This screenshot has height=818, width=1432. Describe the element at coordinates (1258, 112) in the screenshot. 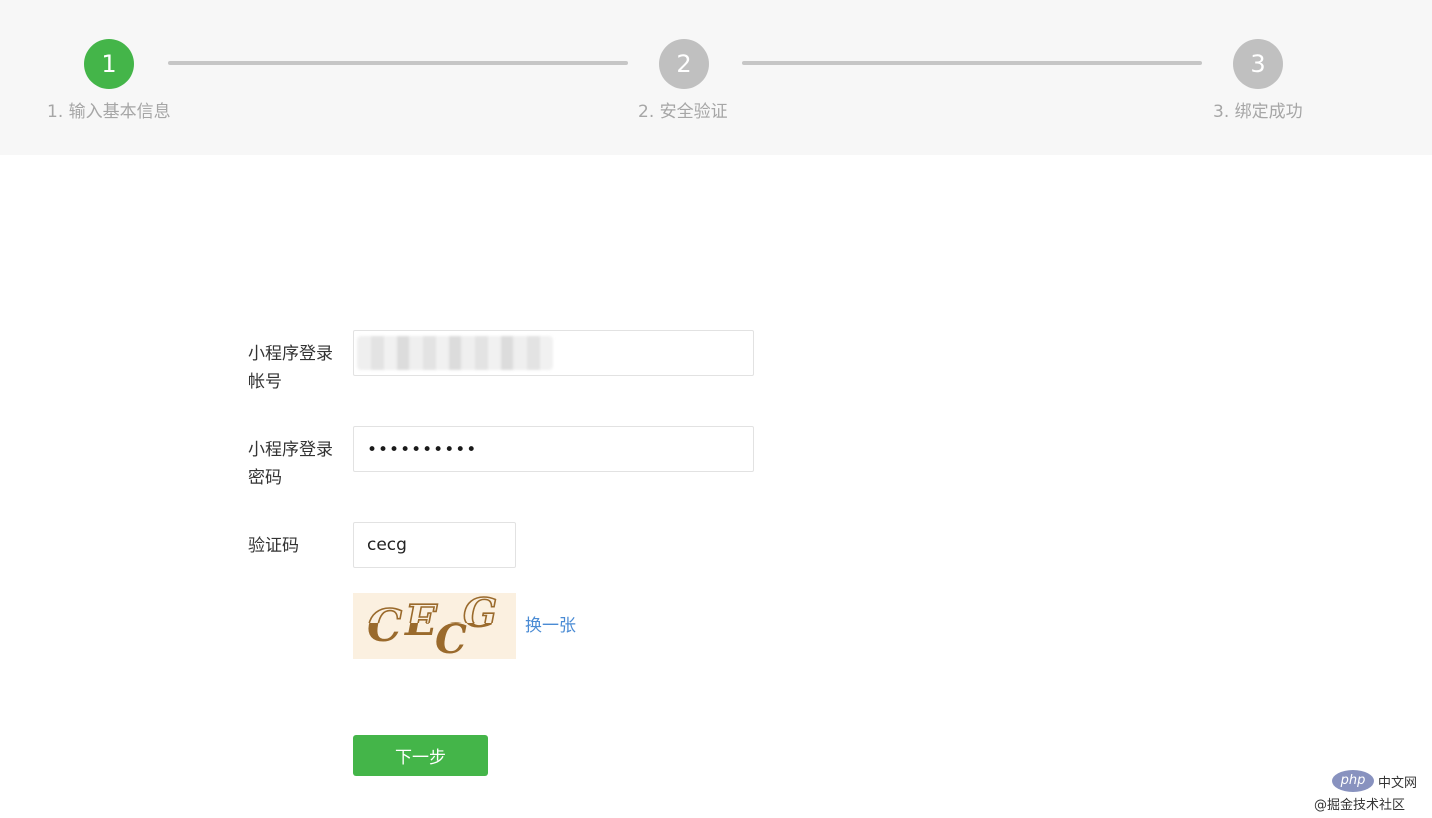

I see `step-3-label: 3. 绑定成功` at that location.